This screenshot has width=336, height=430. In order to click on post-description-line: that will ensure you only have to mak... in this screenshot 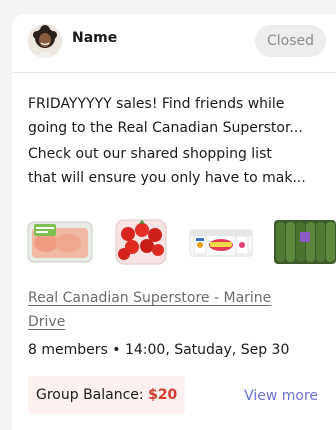, I will do `click(167, 178)`.